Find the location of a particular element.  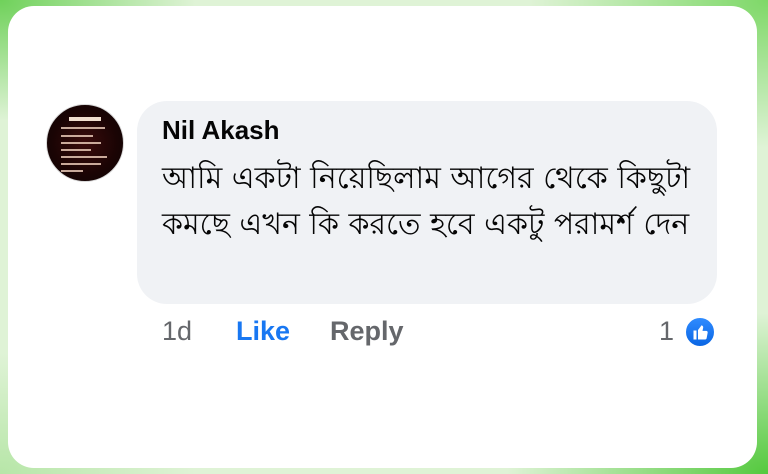

avatar-title-mark is located at coordinates (85, 119).